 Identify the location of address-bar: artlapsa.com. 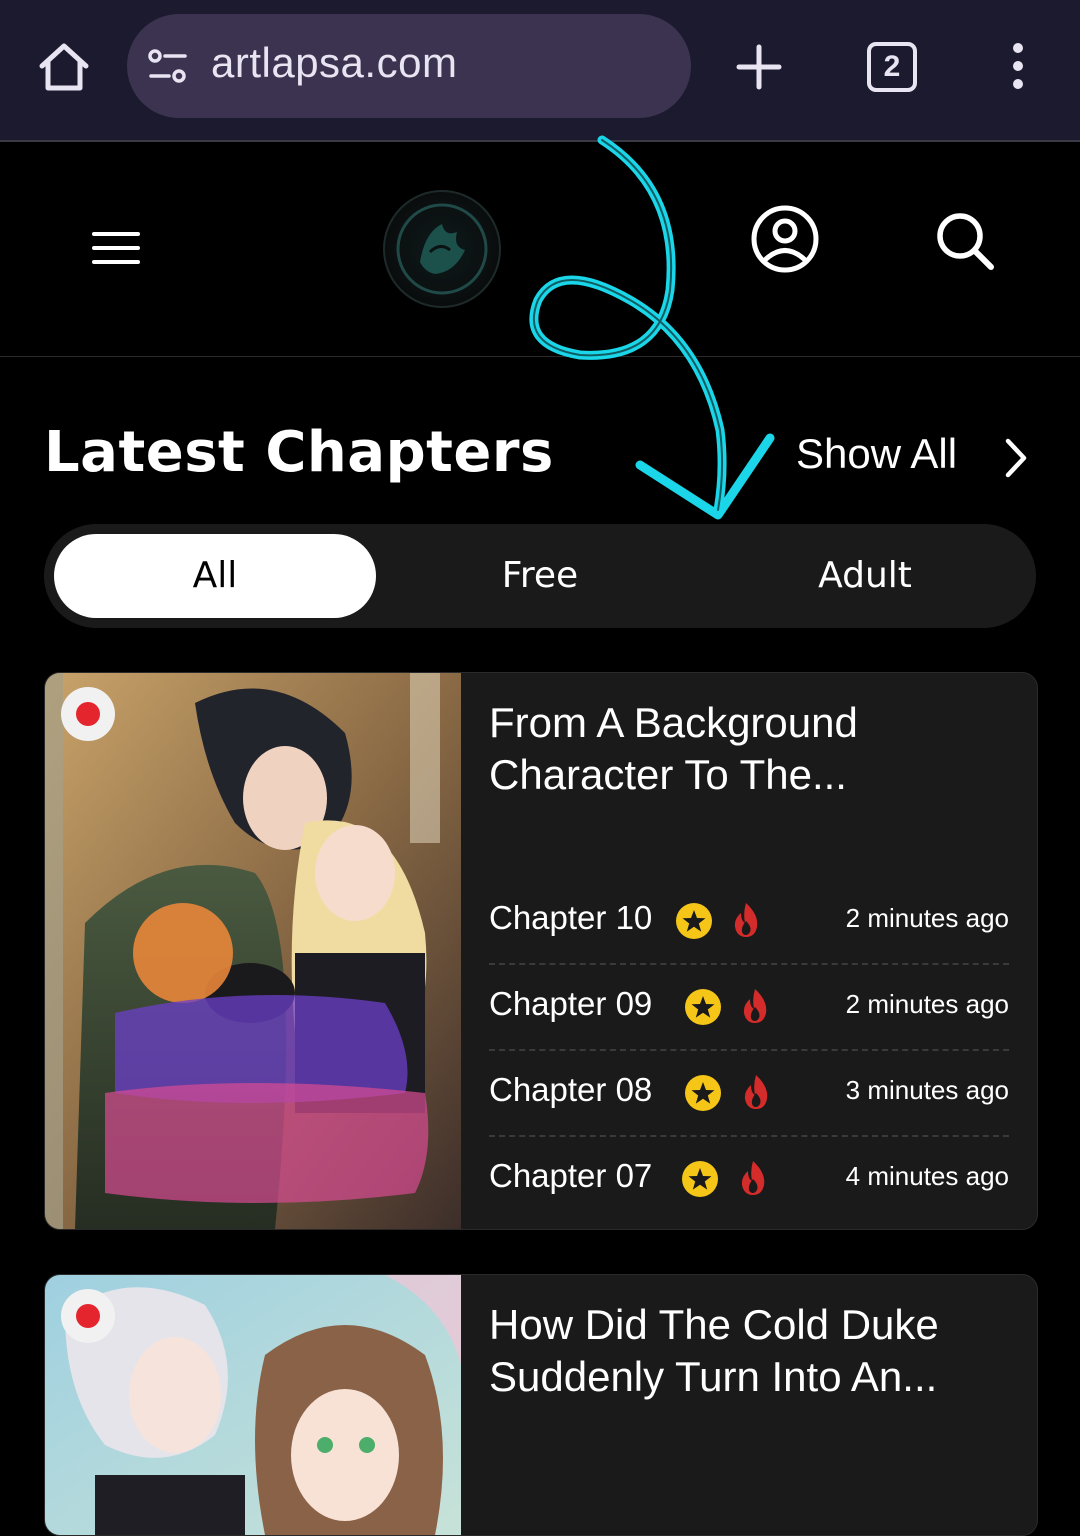
(409, 66).